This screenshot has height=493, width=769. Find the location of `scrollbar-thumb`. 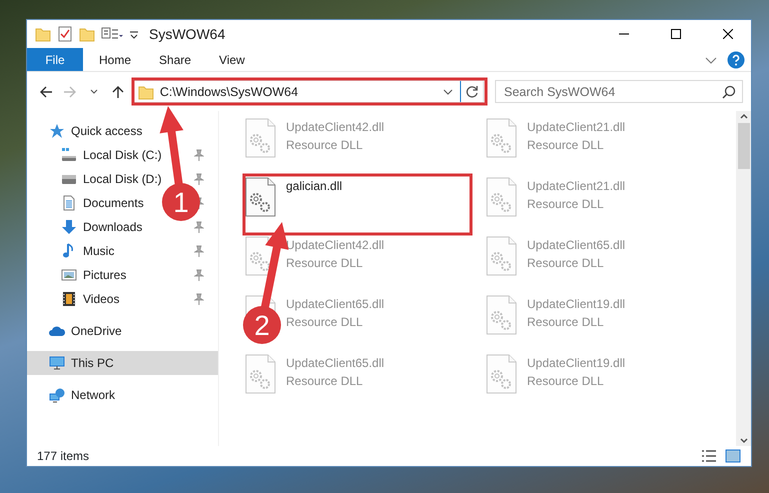

scrollbar-thumb is located at coordinates (744, 146).